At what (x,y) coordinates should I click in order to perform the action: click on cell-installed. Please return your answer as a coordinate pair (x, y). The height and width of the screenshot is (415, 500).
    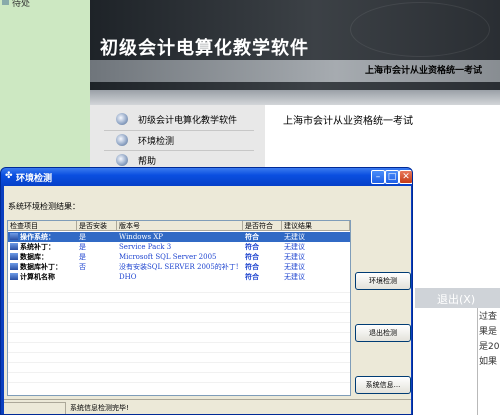
    Looking at the image, I should click on (97, 277).